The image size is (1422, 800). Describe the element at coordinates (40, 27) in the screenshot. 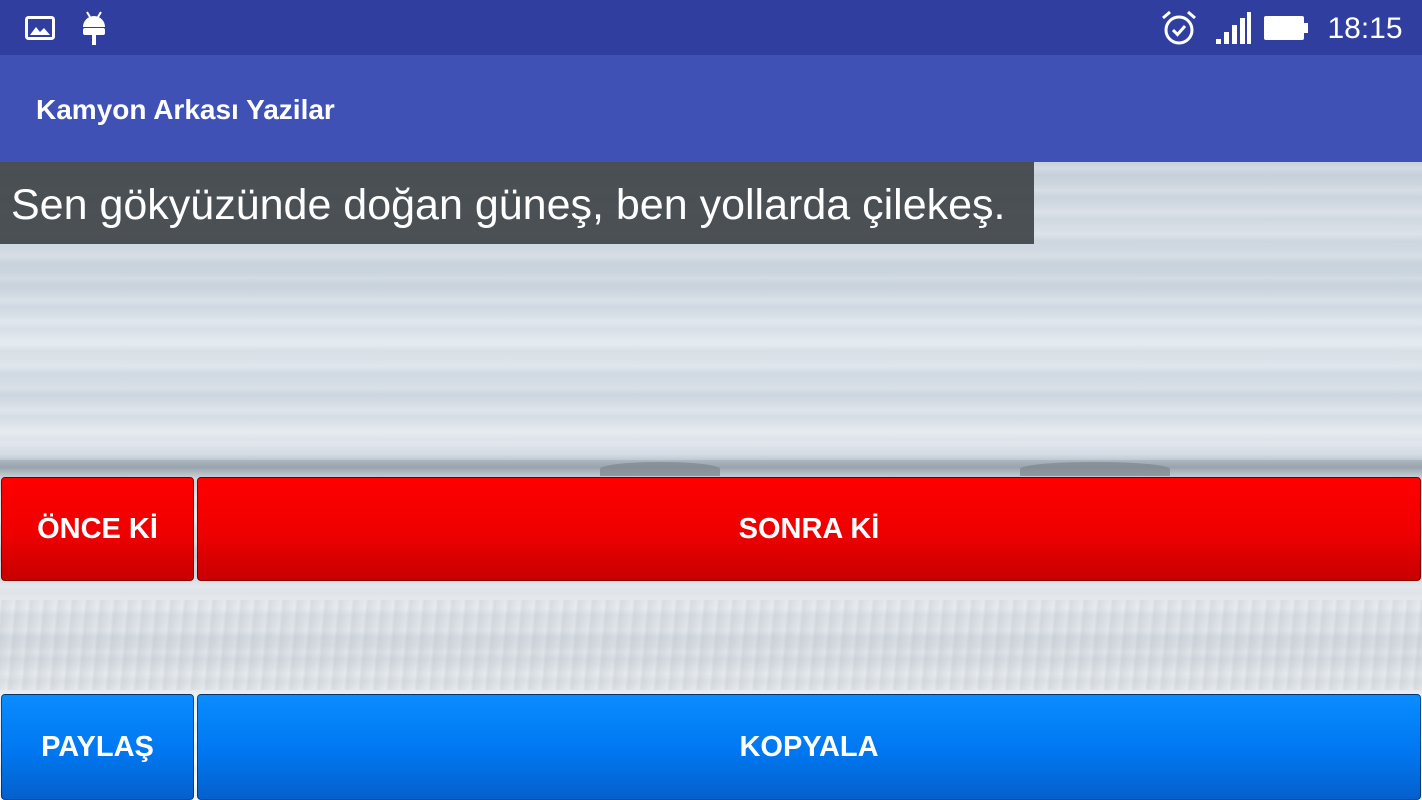

I see `gallery-icon` at that location.